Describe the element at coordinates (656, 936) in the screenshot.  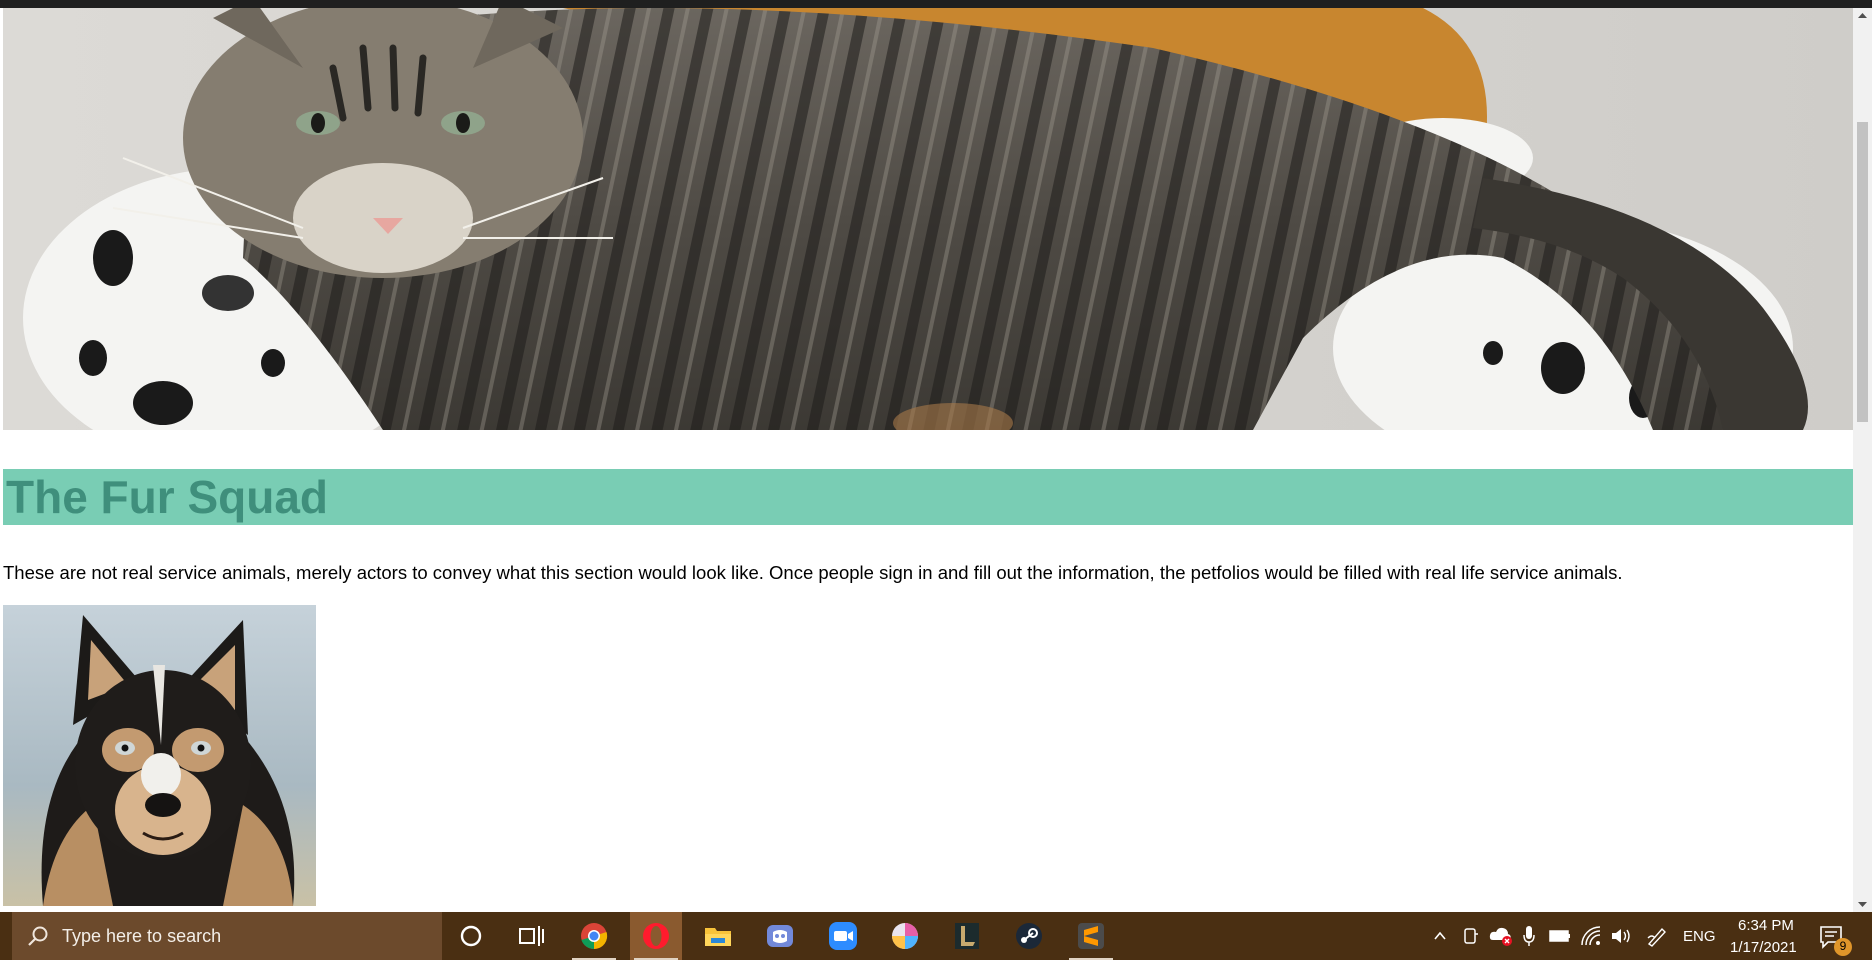
I see `opera-icon` at that location.